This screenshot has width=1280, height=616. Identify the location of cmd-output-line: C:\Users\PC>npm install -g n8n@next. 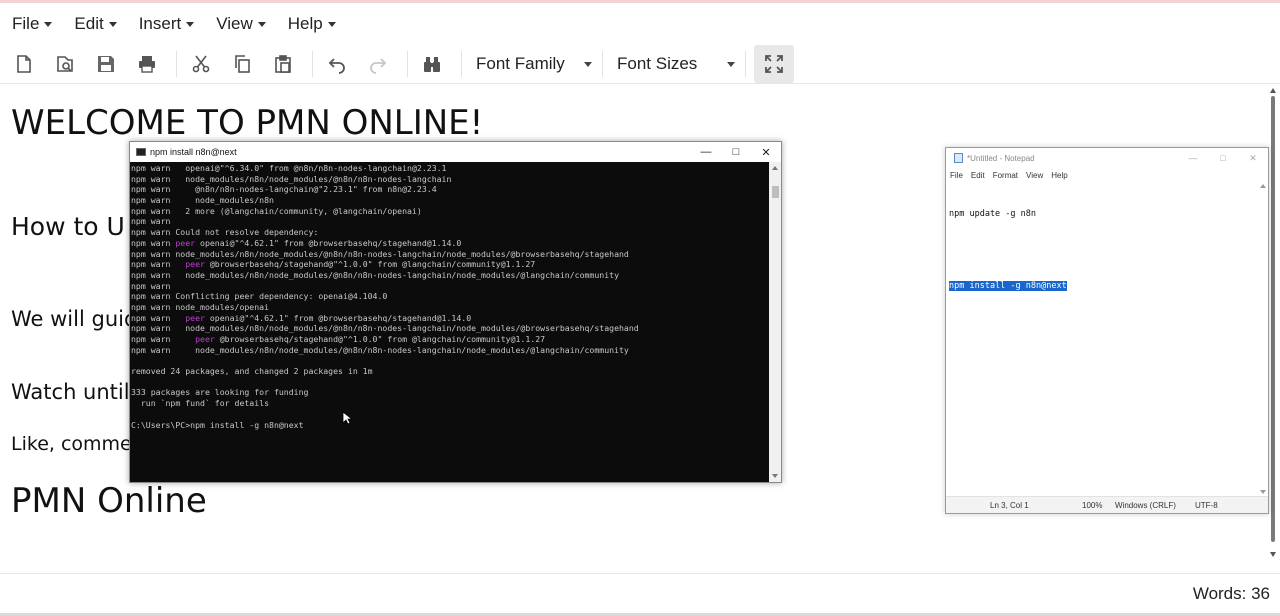
(217, 424).